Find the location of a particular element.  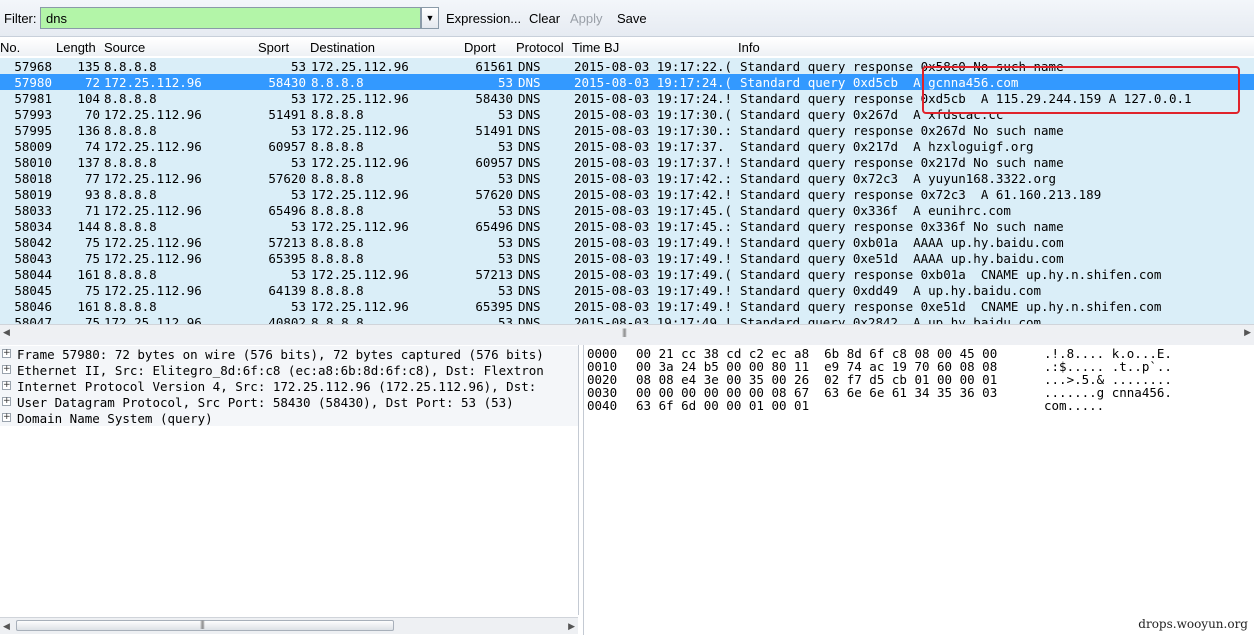

packet-dport: 65395 is located at coordinates (494, 306).